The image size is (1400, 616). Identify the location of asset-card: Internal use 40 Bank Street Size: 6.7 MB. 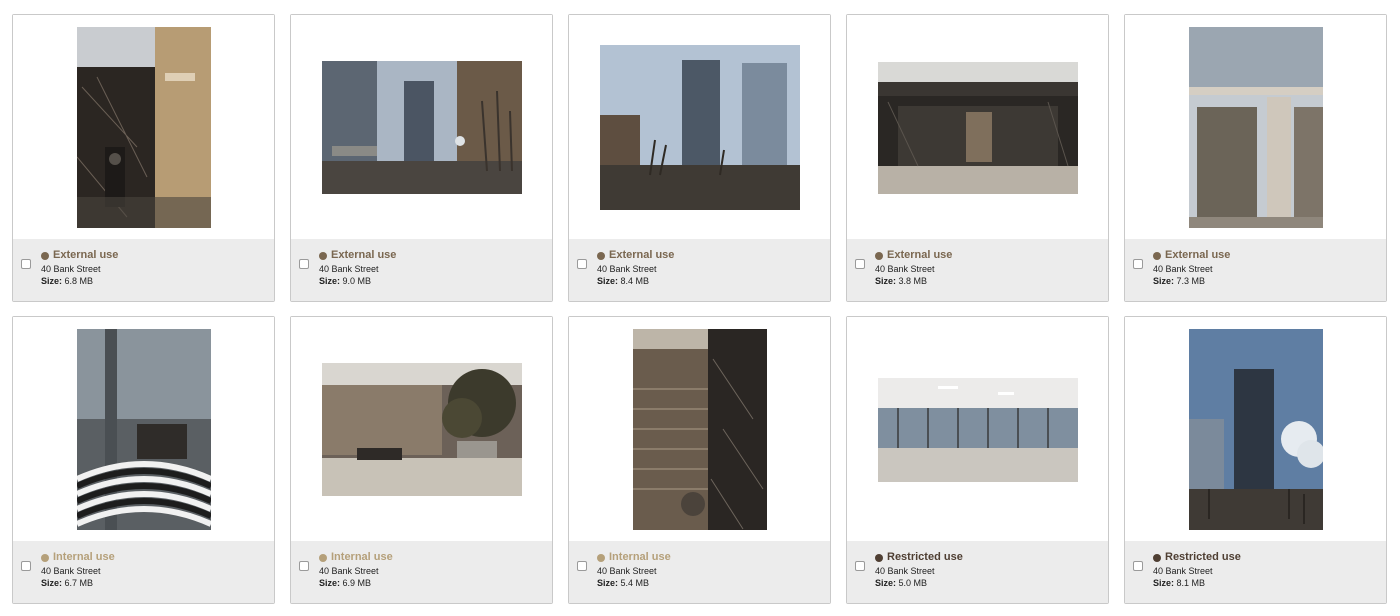
(143, 460).